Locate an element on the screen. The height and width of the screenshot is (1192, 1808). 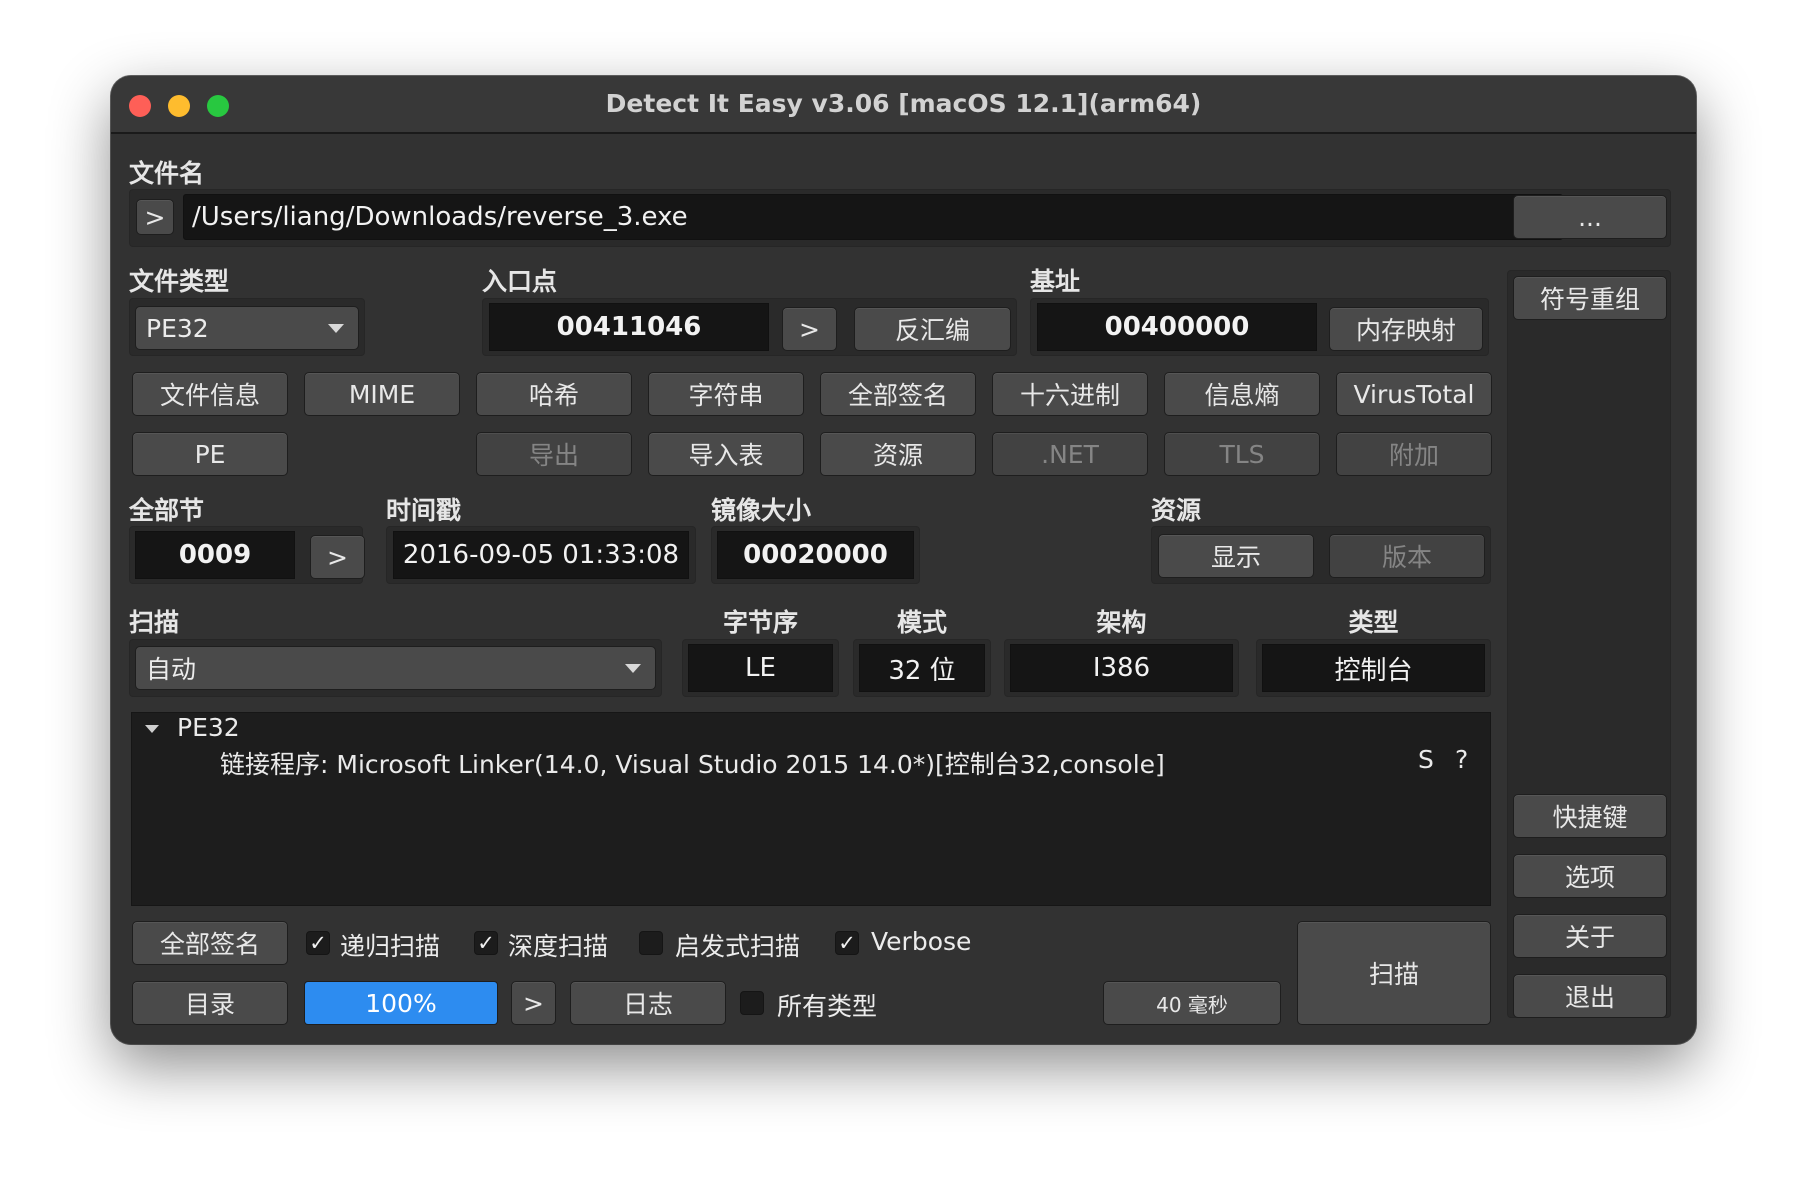
file-path-input: /Users/liang/Downloads/reverse_3.exe is located at coordinates (873, 217).